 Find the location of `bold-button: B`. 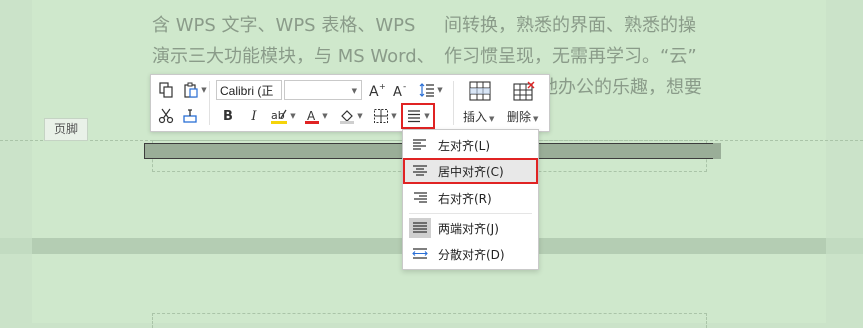

bold-button: B is located at coordinates (228, 116).